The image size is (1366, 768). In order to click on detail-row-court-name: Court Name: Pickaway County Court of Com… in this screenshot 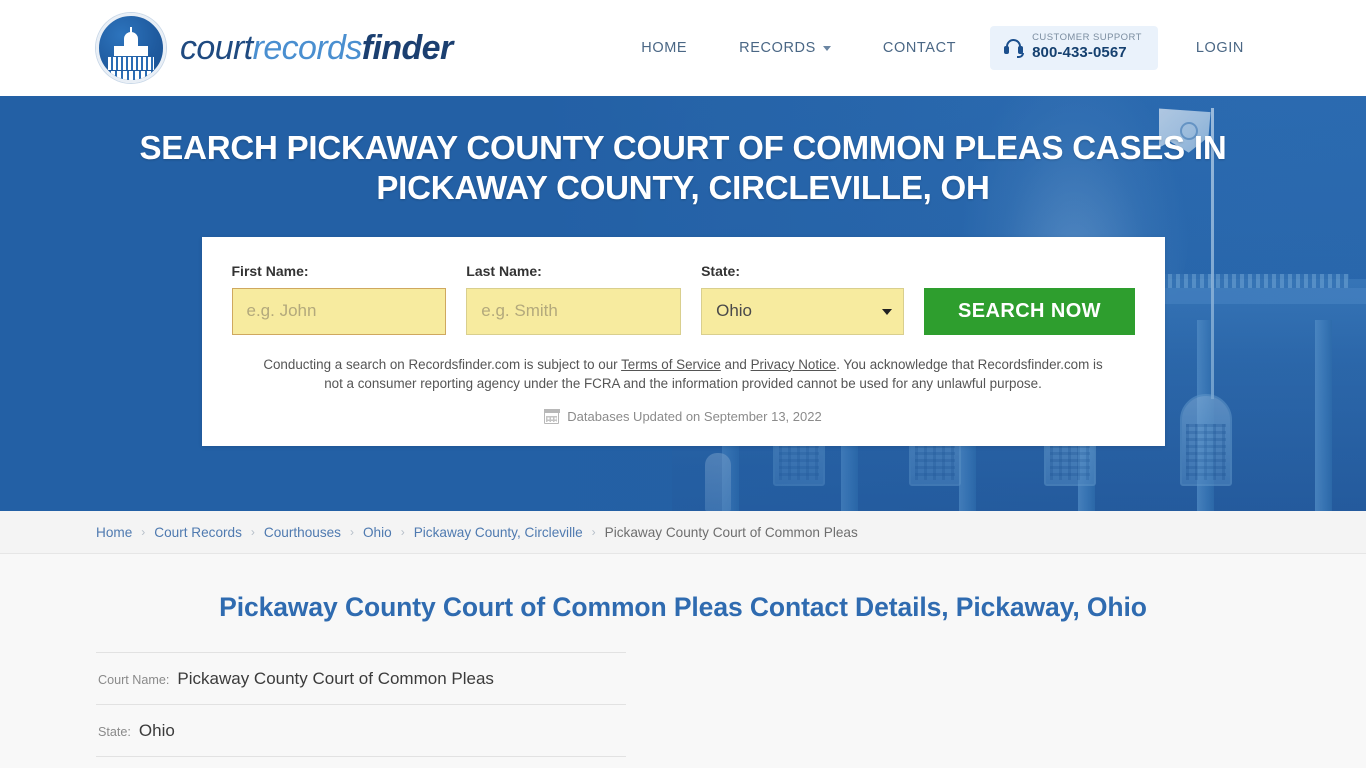, I will do `click(361, 679)`.